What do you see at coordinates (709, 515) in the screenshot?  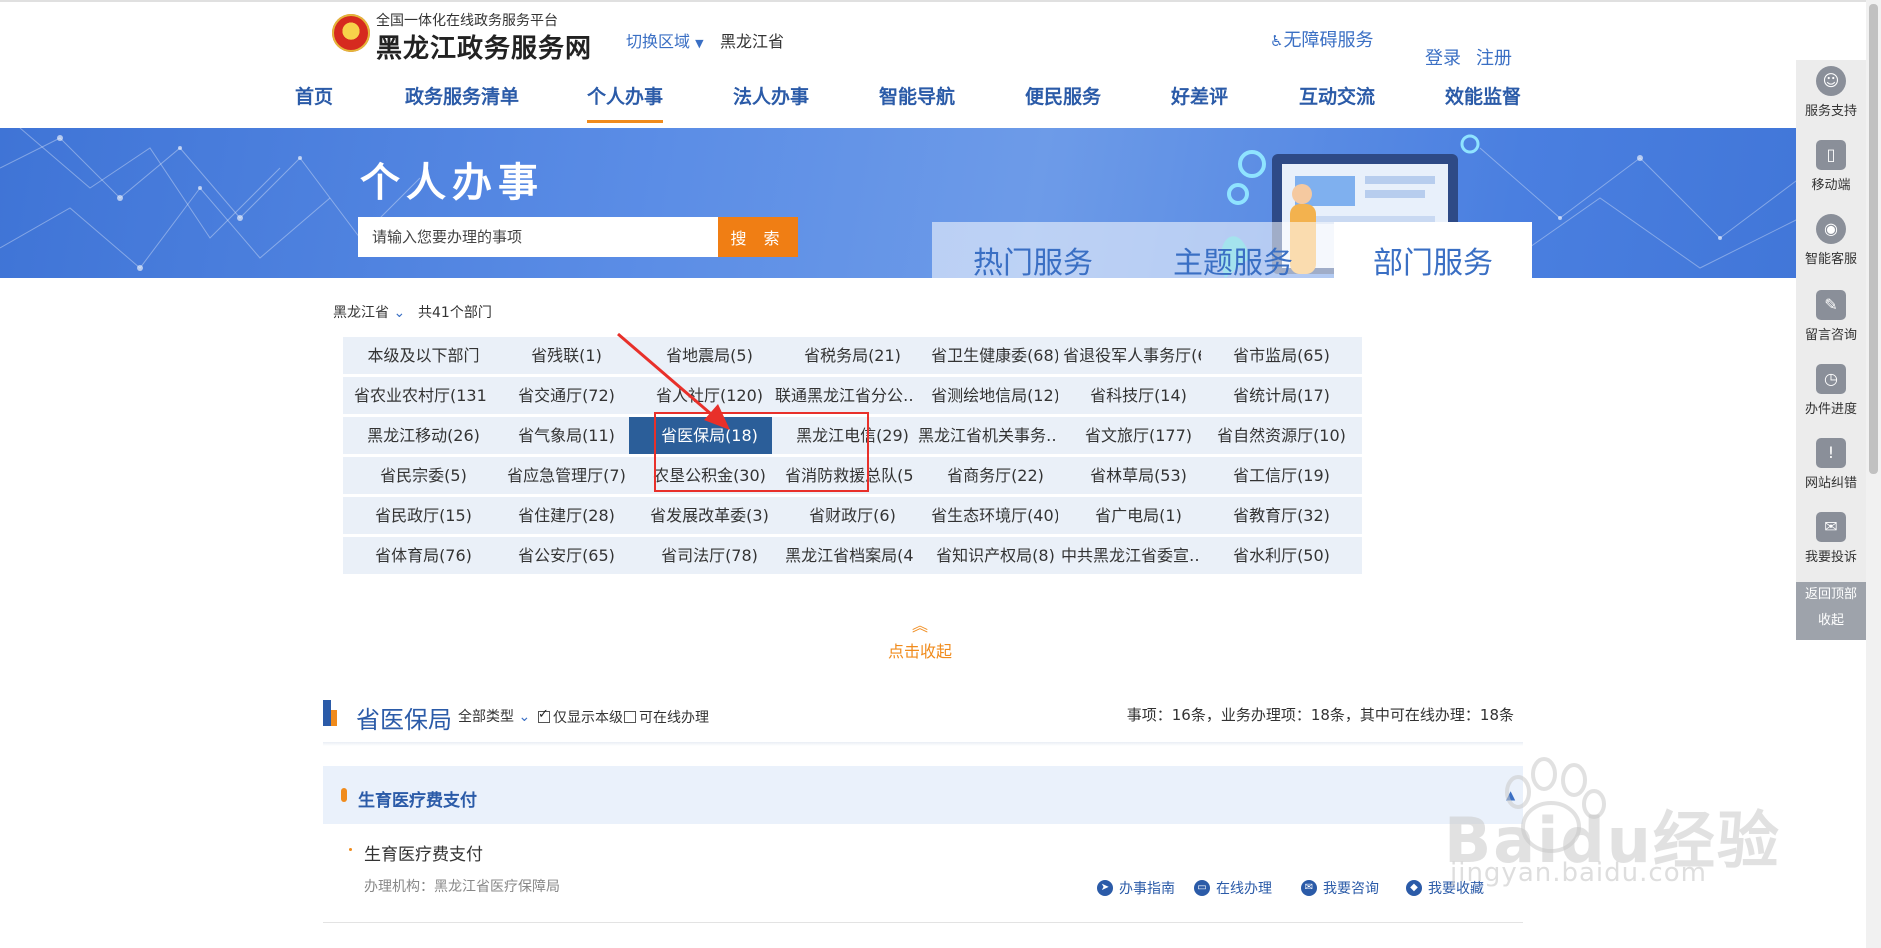 I see `dept-cell: 省发展改革委(3)` at bounding box center [709, 515].